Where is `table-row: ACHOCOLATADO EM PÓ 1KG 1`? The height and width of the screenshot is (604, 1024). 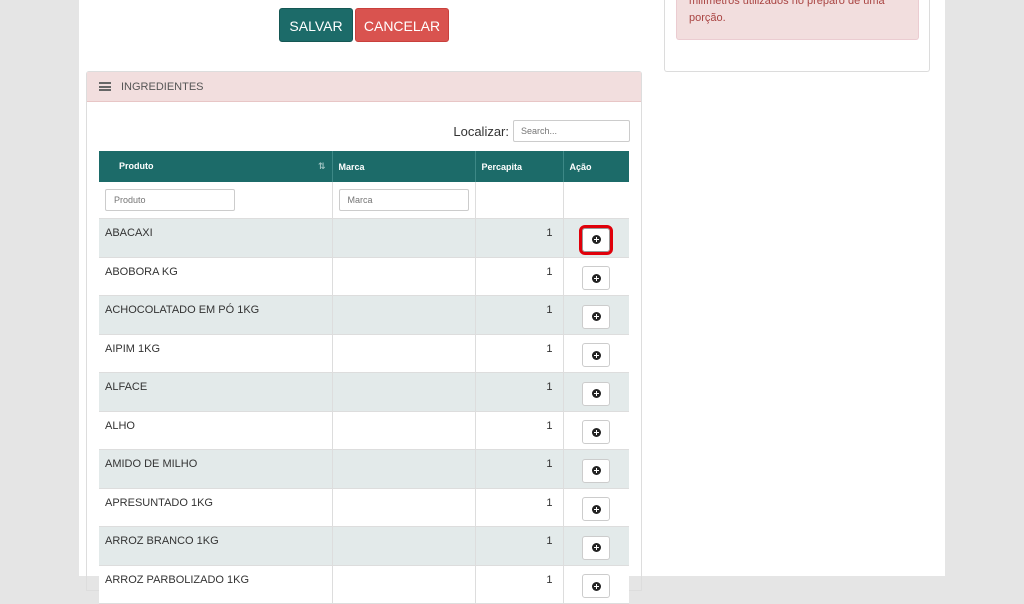
table-row: ACHOCOLATADO EM PÓ 1KG 1 is located at coordinates (364, 315).